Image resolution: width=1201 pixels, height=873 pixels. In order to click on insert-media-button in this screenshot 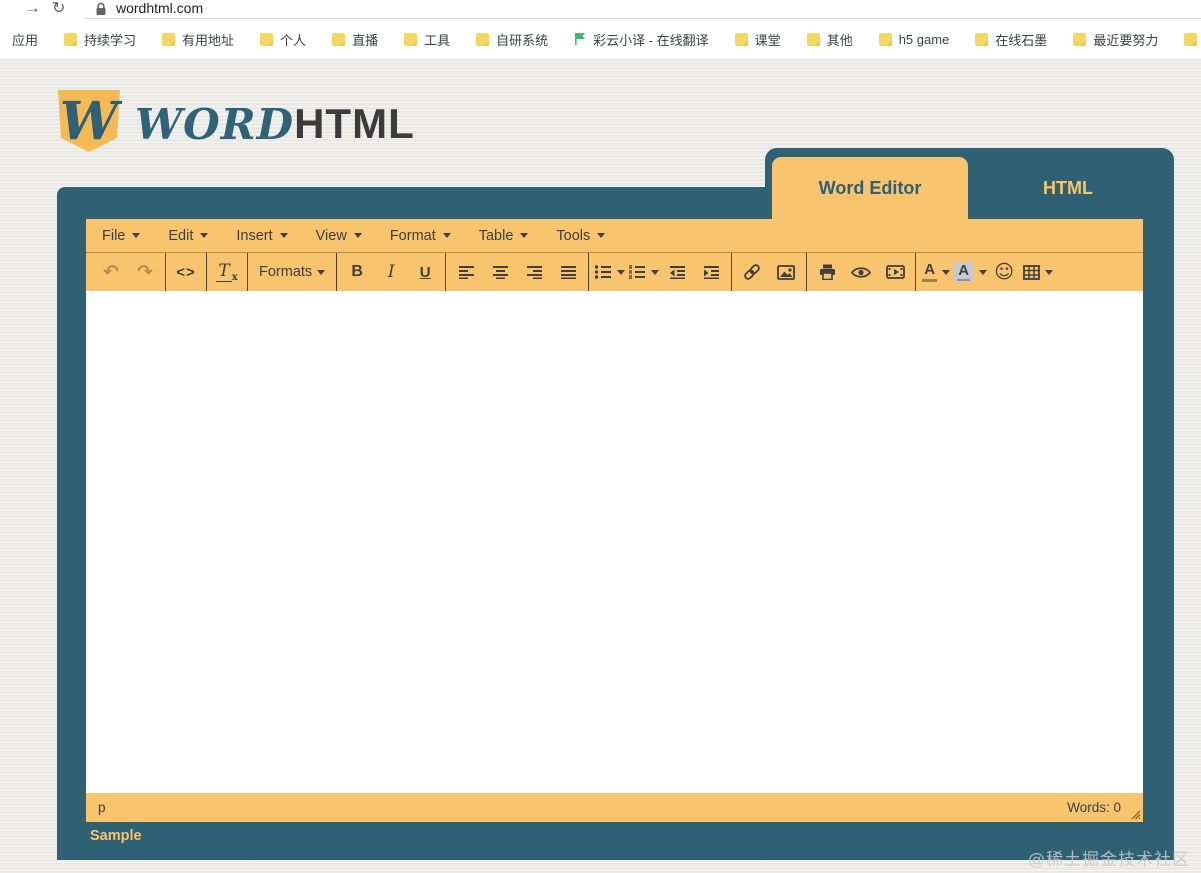, I will do `click(895, 272)`.